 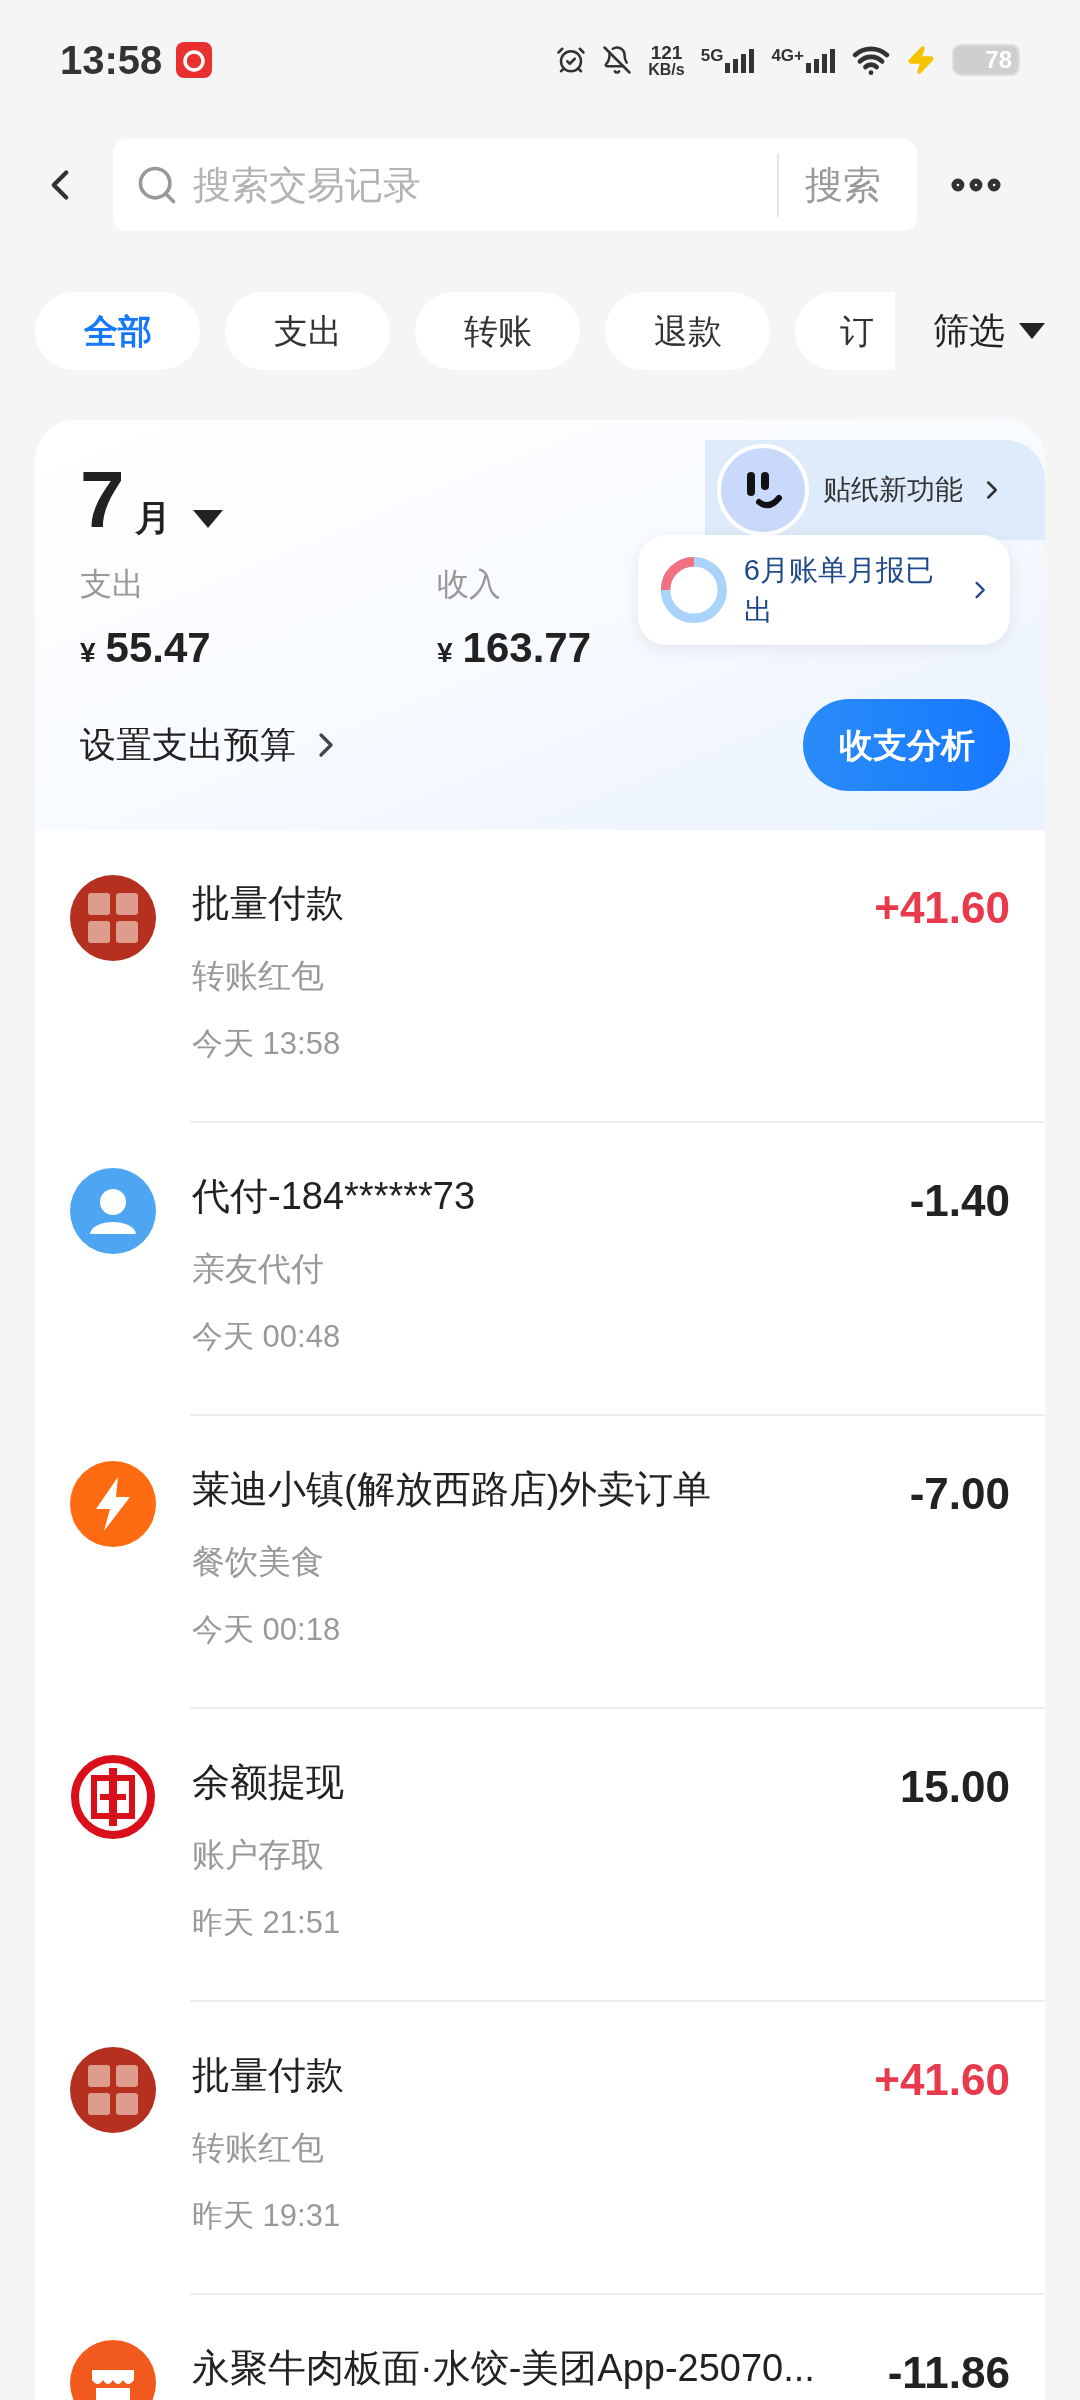 What do you see at coordinates (839, 590) in the screenshot?
I see `report-tip-text: 6月账单月报已出` at bounding box center [839, 590].